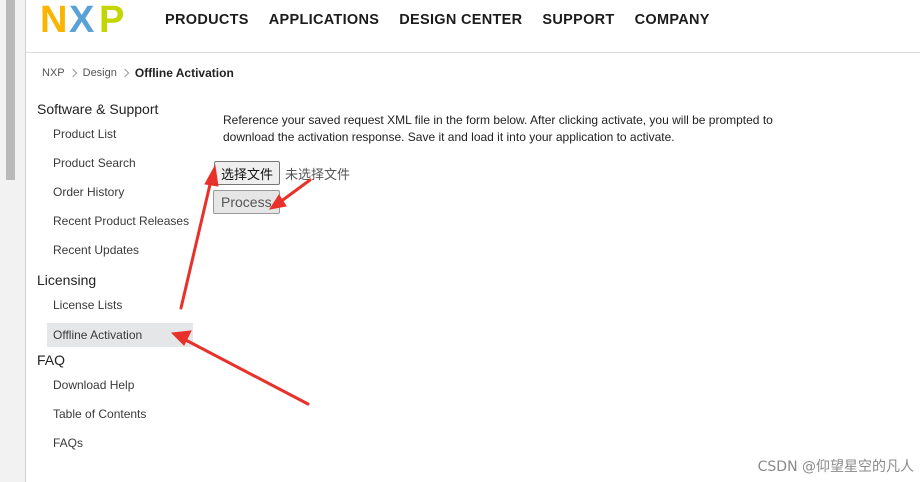  Describe the element at coordinates (117, 385) in the screenshot. I see `sidebar-item-download-help: Download Help` at that location.